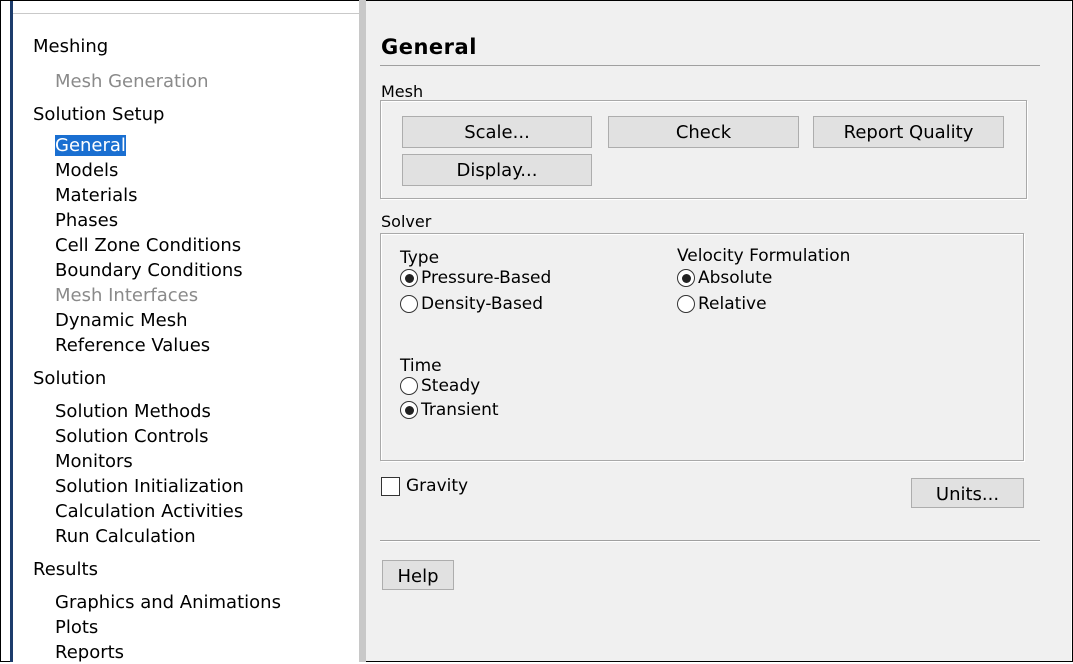 The height and width of the screenshot is (664, 1073). I want to click on tree-item-mesh-generation: Mesh Generation, so click(132, 82).